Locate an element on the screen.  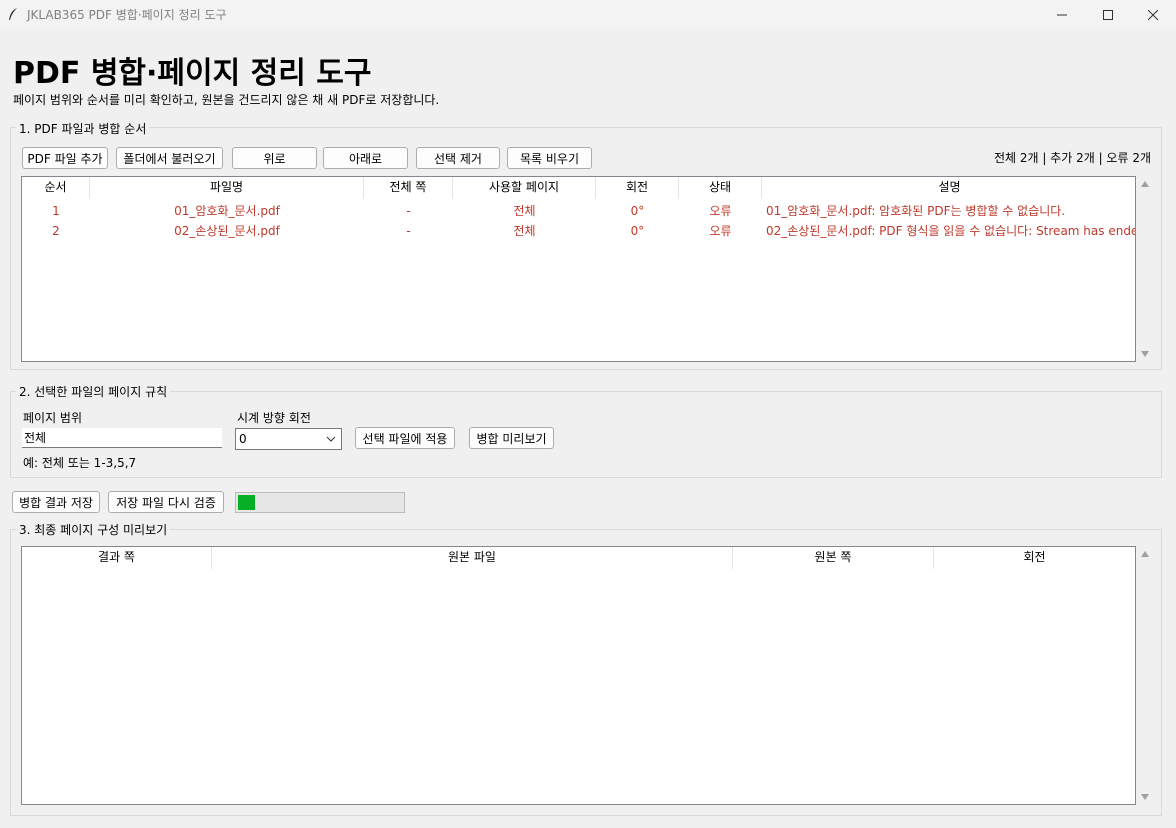
column-header-source-page: 원본 쪽 is located at coordinates (833, 558).